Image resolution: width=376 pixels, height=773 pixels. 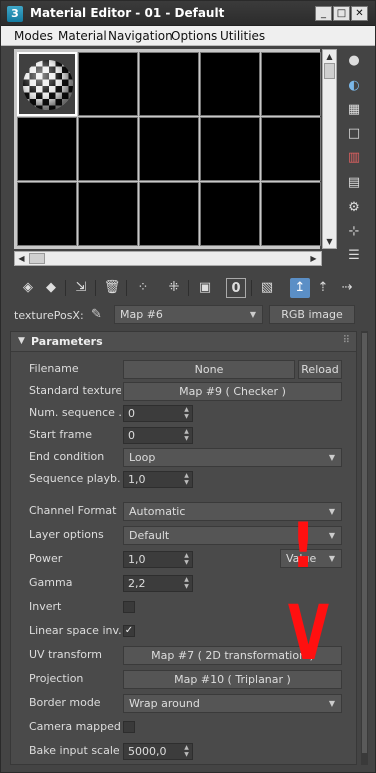 I want to click on get-material-icon: ◈, so click(x=28, y=288).